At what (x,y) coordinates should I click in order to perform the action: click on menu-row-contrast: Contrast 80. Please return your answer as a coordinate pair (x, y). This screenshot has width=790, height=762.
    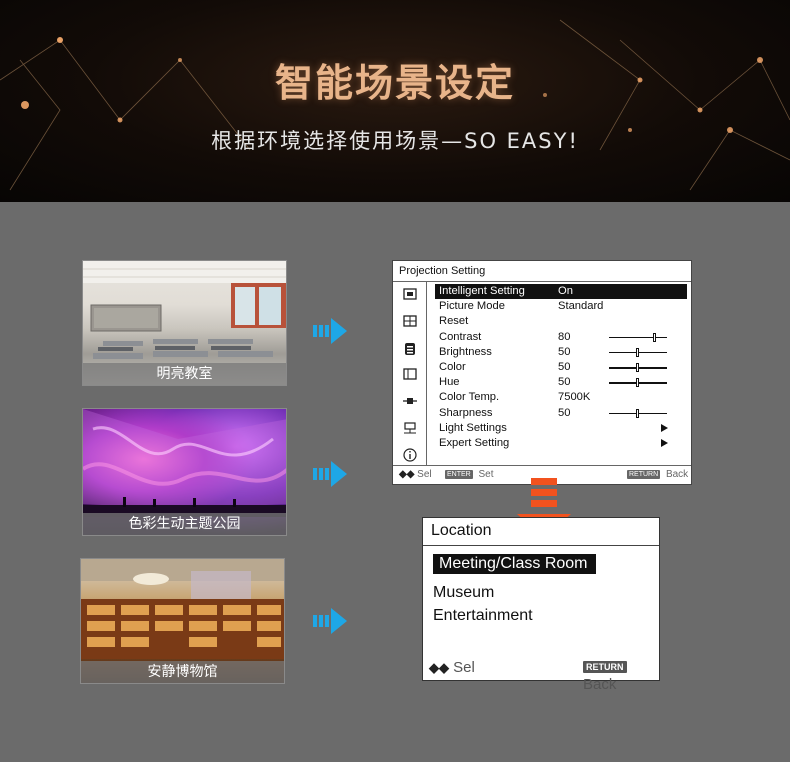
    Looking at the image, I should click on (561, 337).